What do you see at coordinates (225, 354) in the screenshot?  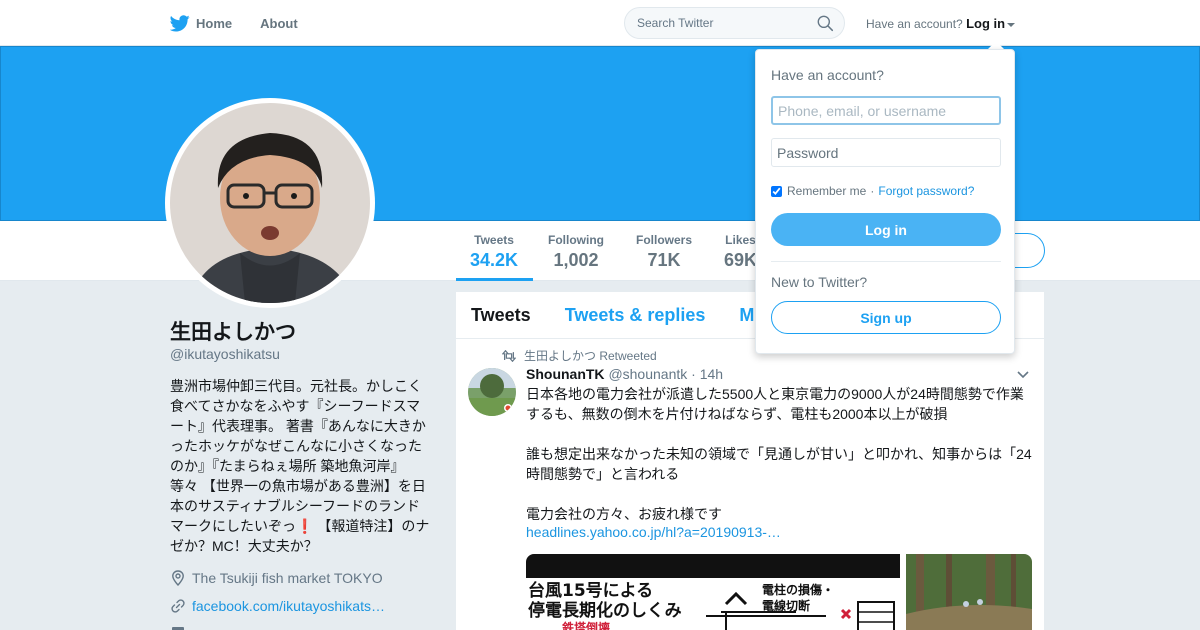 I see `profile-handle: @ikutayoshikatsu` at bounding box center [225, 354].